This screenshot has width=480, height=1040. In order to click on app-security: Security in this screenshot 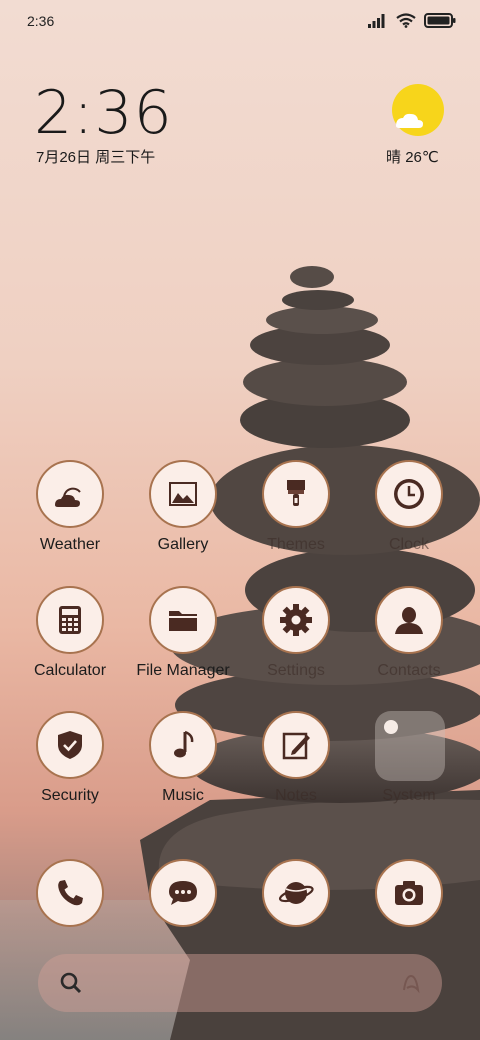, I will do `click(70, 766)`.